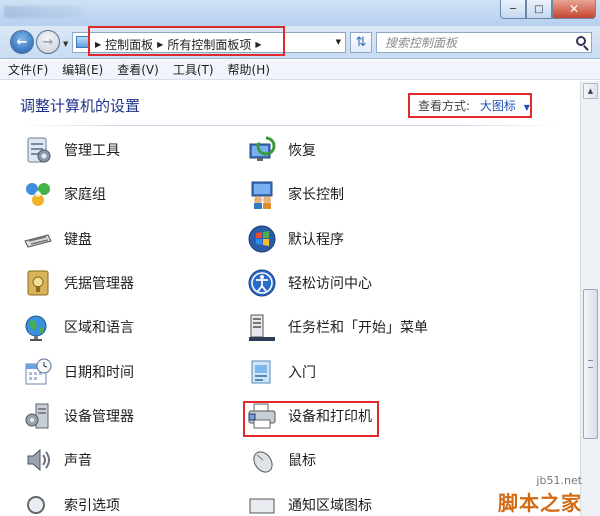 Image resolution: width=600 pixels, height=516 pixels. Describe the element at coordinates (300, 70) in the screenshot. I see `menu-bar: 文件(F) 编辑(E) 查看(V) 工具(T) 帮助(H)` at that location.